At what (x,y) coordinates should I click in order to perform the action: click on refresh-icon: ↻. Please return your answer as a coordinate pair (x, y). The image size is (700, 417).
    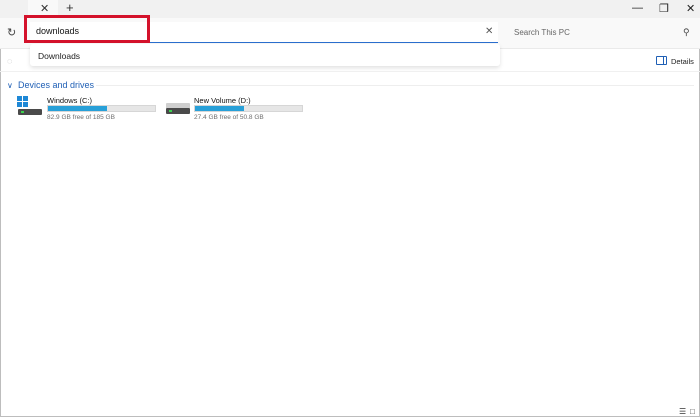
    Looking at the image, I should click on (11, 32).